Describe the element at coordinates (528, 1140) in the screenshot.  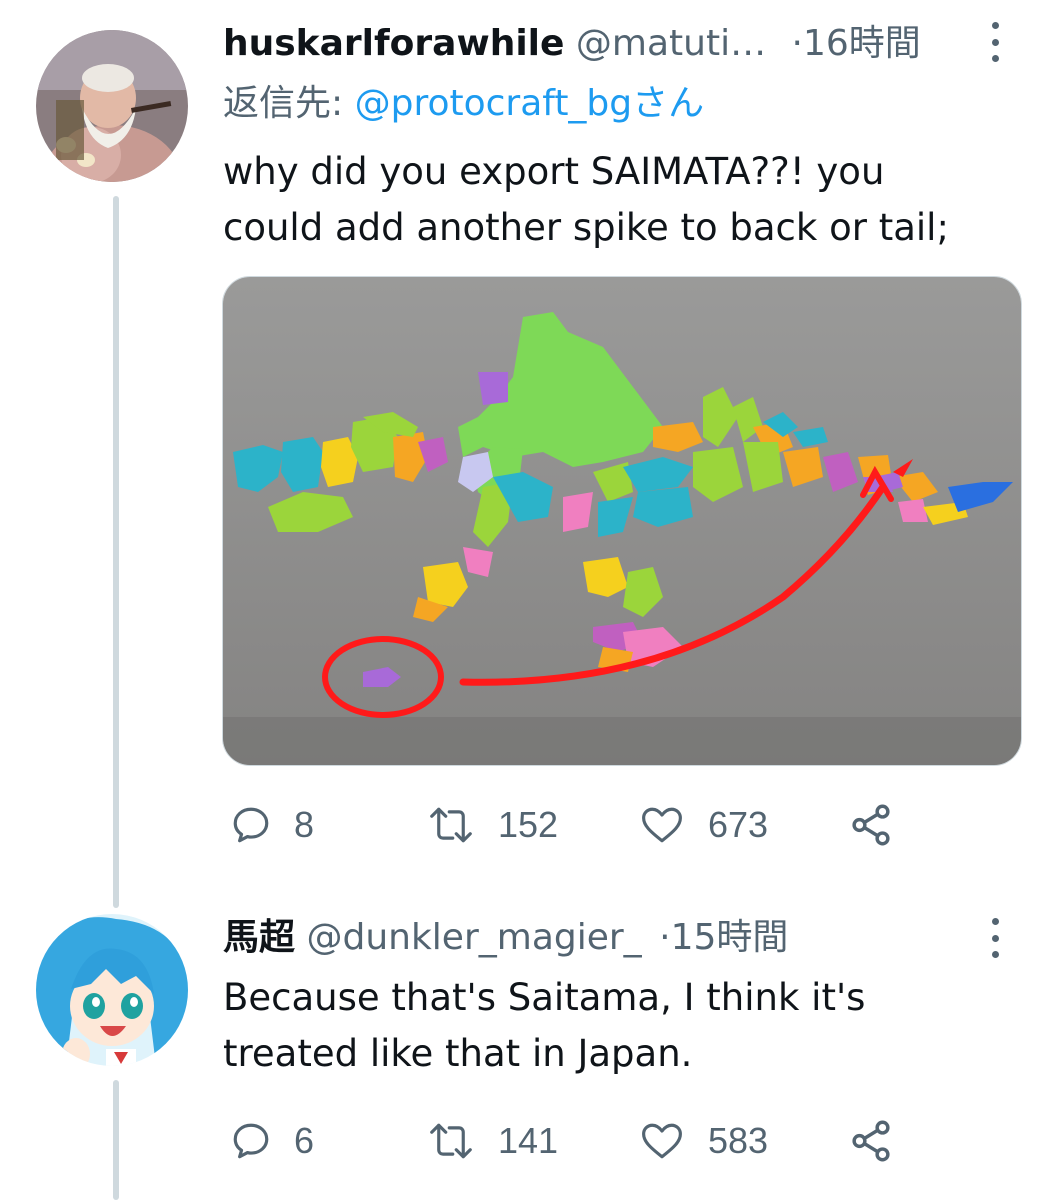
I see `retweet-count: 141` at that location.